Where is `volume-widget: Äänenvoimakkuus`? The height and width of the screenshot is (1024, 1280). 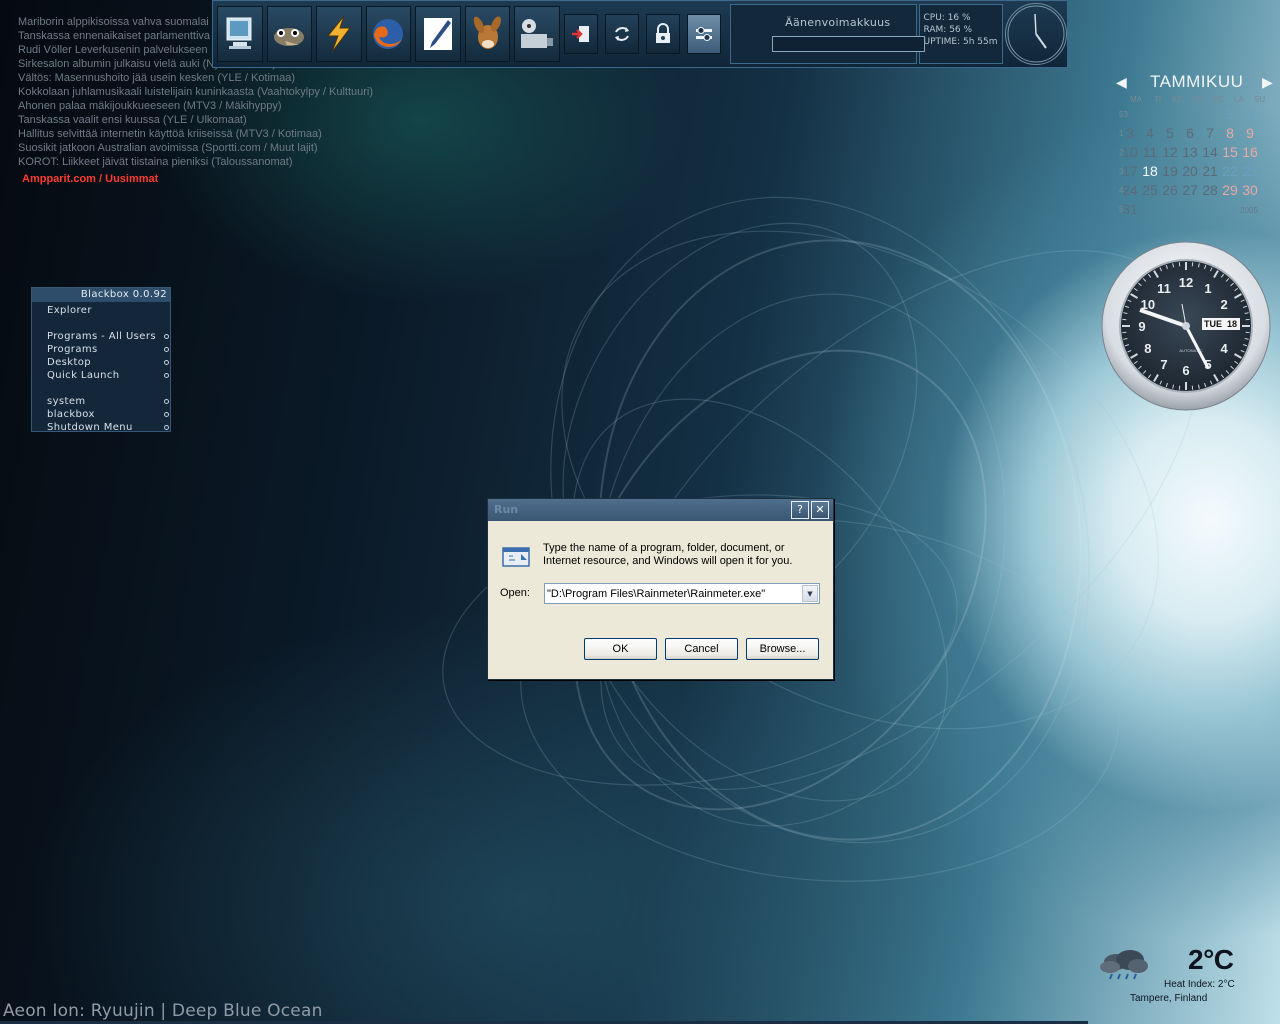
volume-widget: Äänenvoimakkuus is located at coordinates (828, 34).